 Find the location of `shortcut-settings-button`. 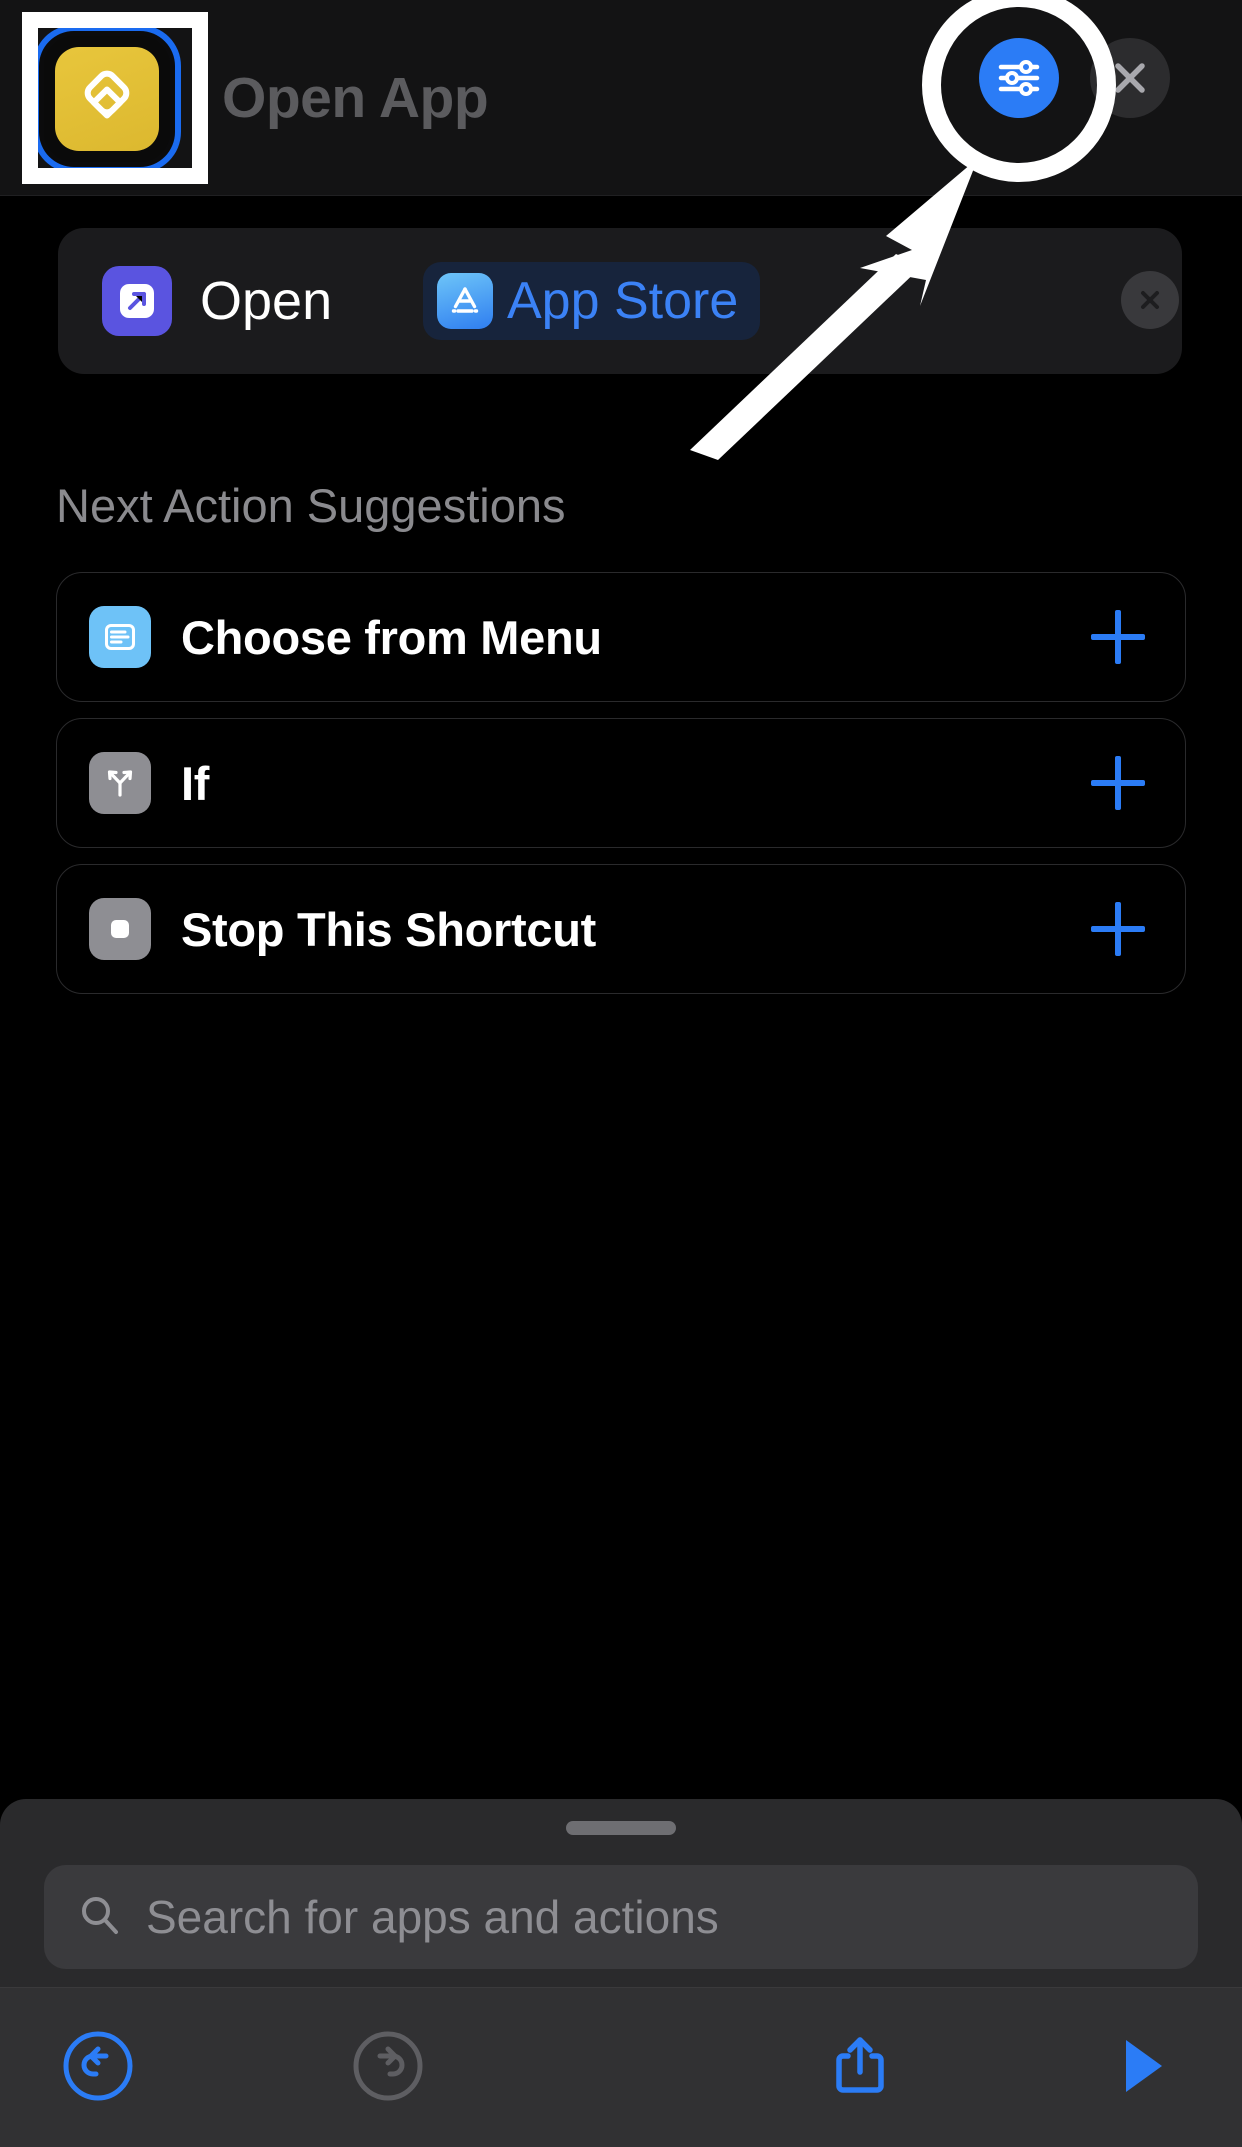

shortcut-settings-button is located at coordinates (1019, 78).